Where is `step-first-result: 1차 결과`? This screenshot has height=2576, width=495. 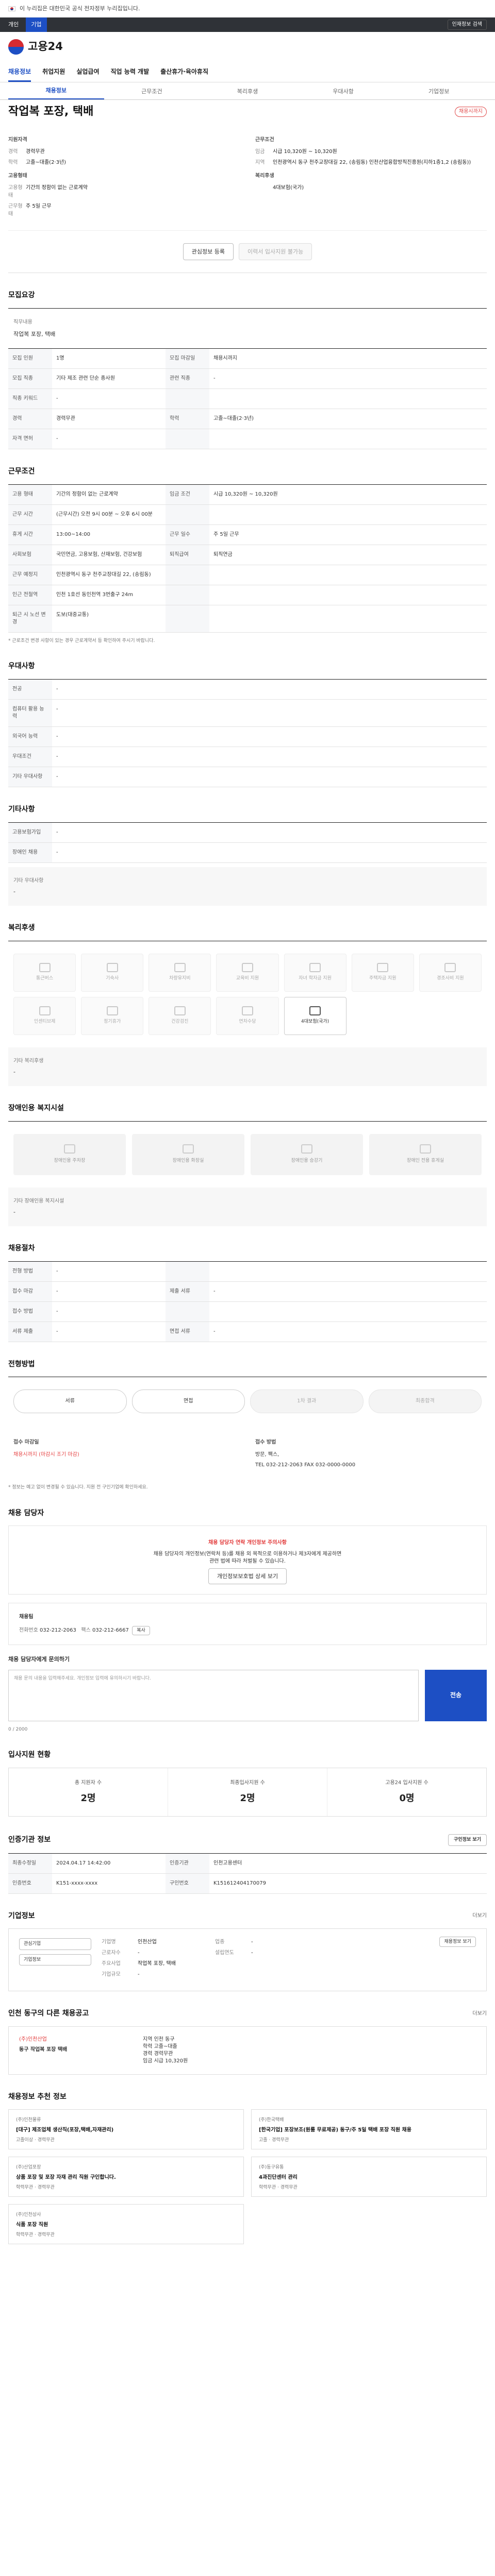
step-first-result: 1차 결과 is located at coordinates (307, 1401).